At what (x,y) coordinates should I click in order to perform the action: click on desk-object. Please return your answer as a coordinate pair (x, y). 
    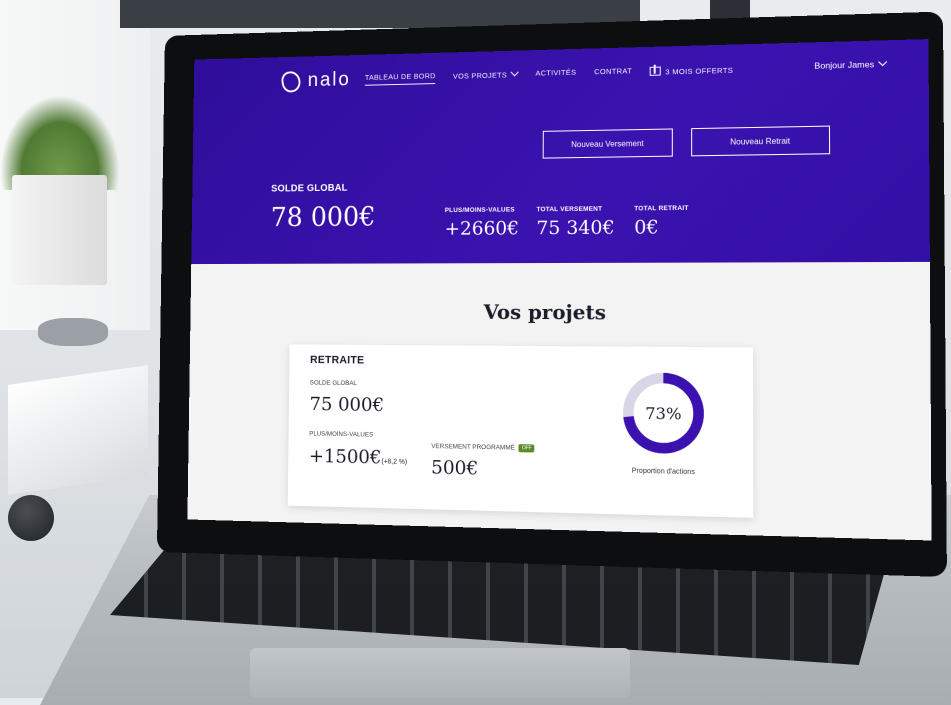
    Looking at the image, I should click on (73, 332).